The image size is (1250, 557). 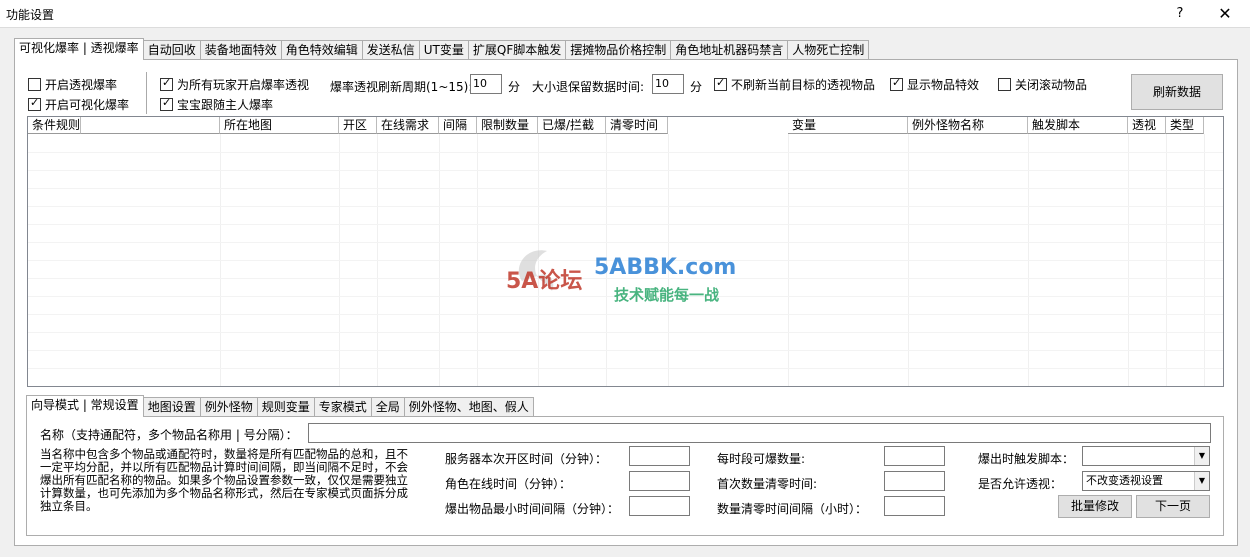 I want to click on tab-ut-variable: UT变量, so click(x=443, y=50).